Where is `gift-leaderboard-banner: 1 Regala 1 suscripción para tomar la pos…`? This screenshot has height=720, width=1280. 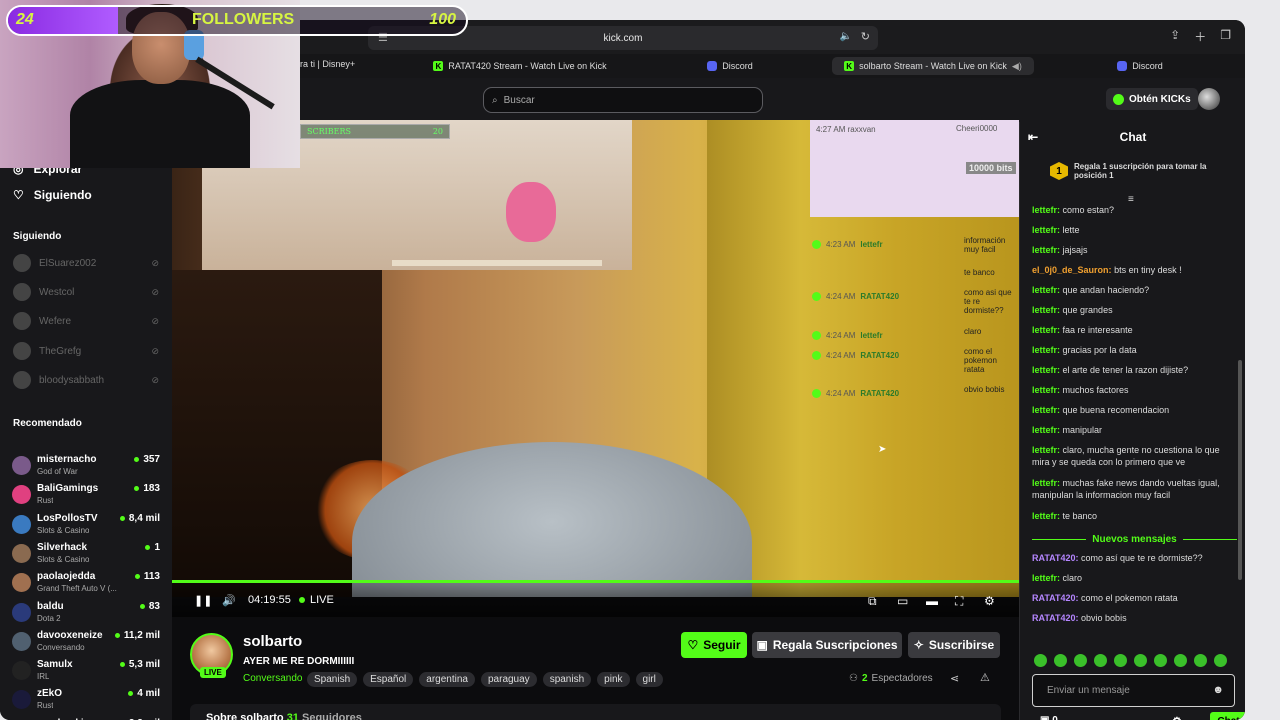 gift-leaderboard-banner: 1 Regala 1 suscripción para tomar la pos… is located at coordinates (1140, 182).